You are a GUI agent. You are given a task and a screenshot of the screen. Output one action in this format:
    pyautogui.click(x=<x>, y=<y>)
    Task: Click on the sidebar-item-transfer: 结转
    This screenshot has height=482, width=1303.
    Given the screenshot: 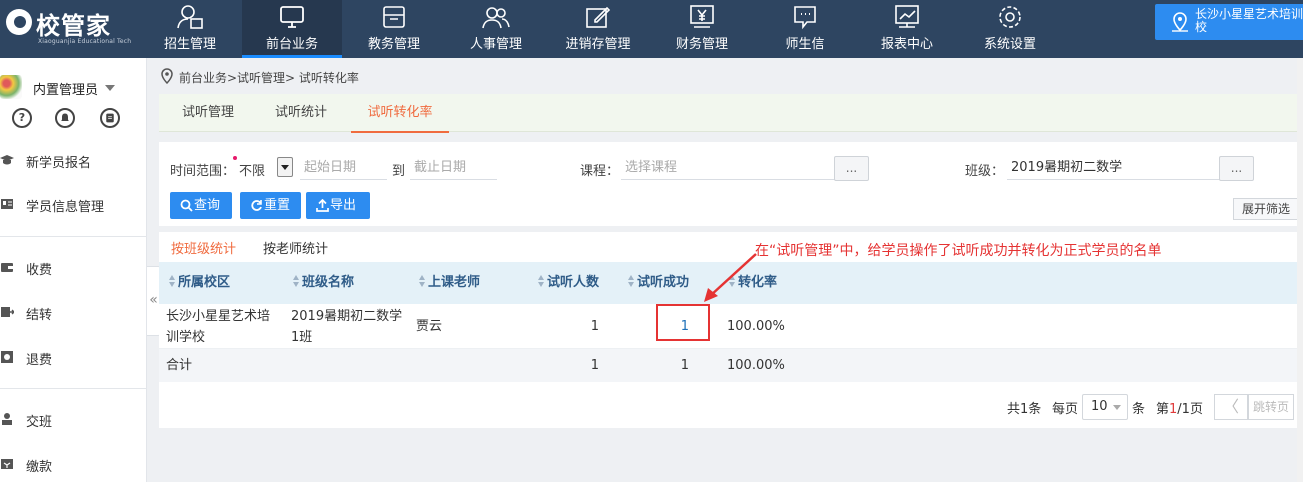 What is the action you would take?
    pyautogui.click(x=73, y=313)
    